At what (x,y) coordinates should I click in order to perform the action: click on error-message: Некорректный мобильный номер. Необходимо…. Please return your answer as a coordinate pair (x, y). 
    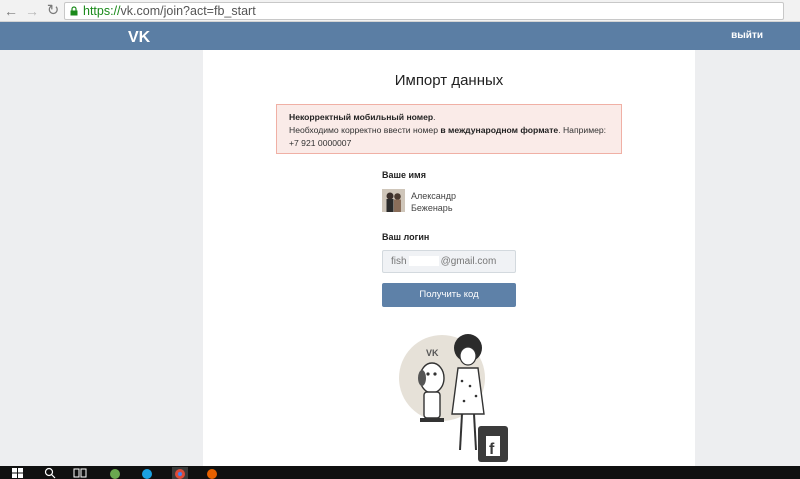
    Looking at the image, I should click on (449, 129).